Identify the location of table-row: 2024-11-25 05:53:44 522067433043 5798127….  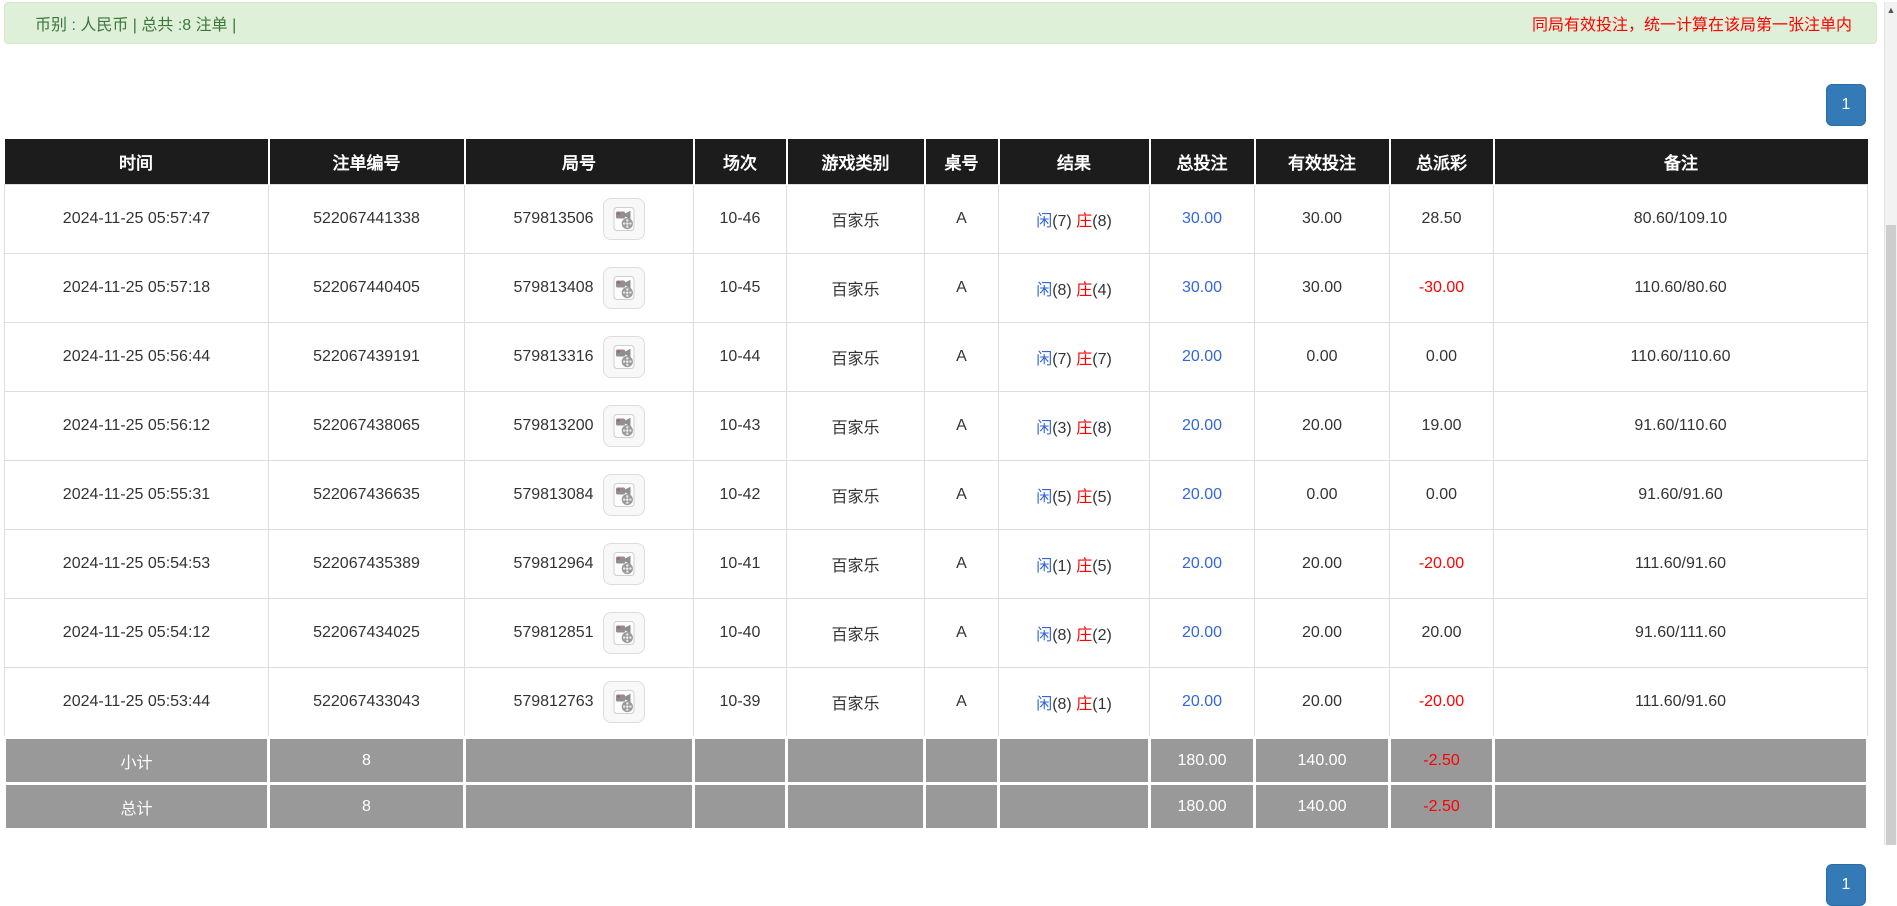
(936, 702).